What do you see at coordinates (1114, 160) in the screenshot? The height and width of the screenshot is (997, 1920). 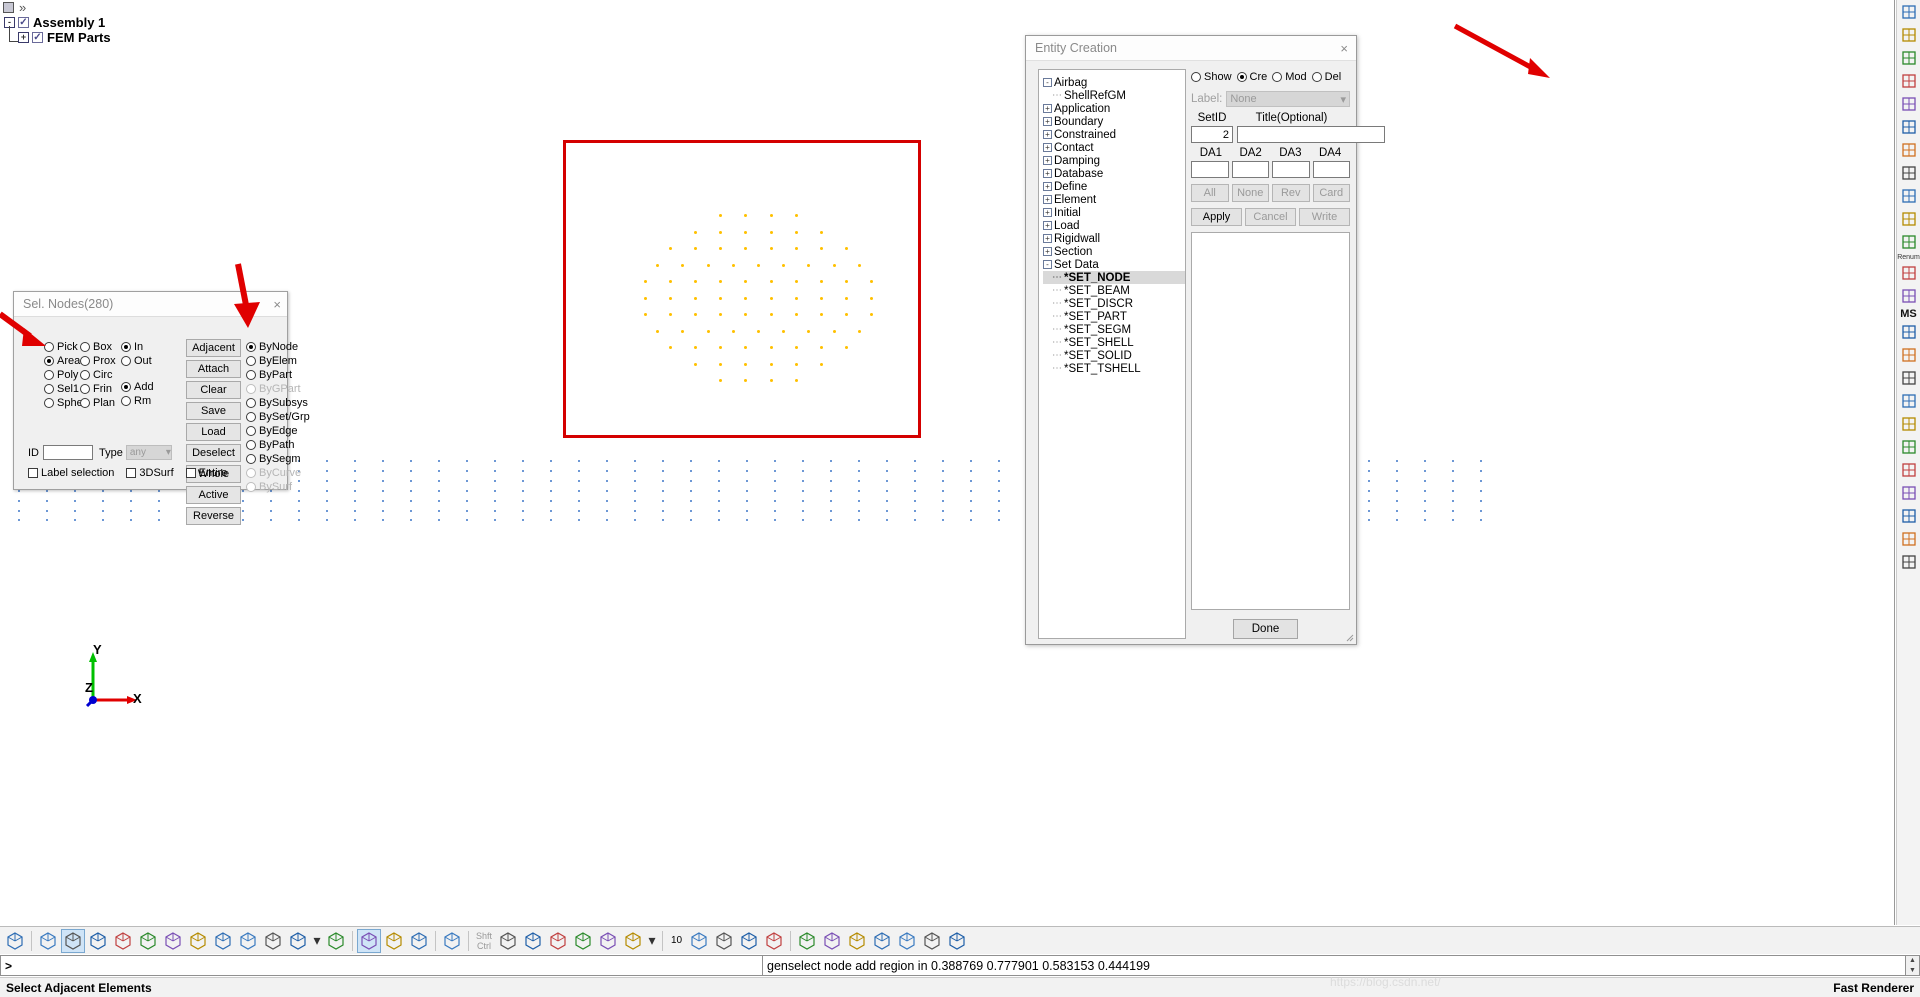 I see `tree-item-damping: + Damping` at bounding box center [1114, 160].